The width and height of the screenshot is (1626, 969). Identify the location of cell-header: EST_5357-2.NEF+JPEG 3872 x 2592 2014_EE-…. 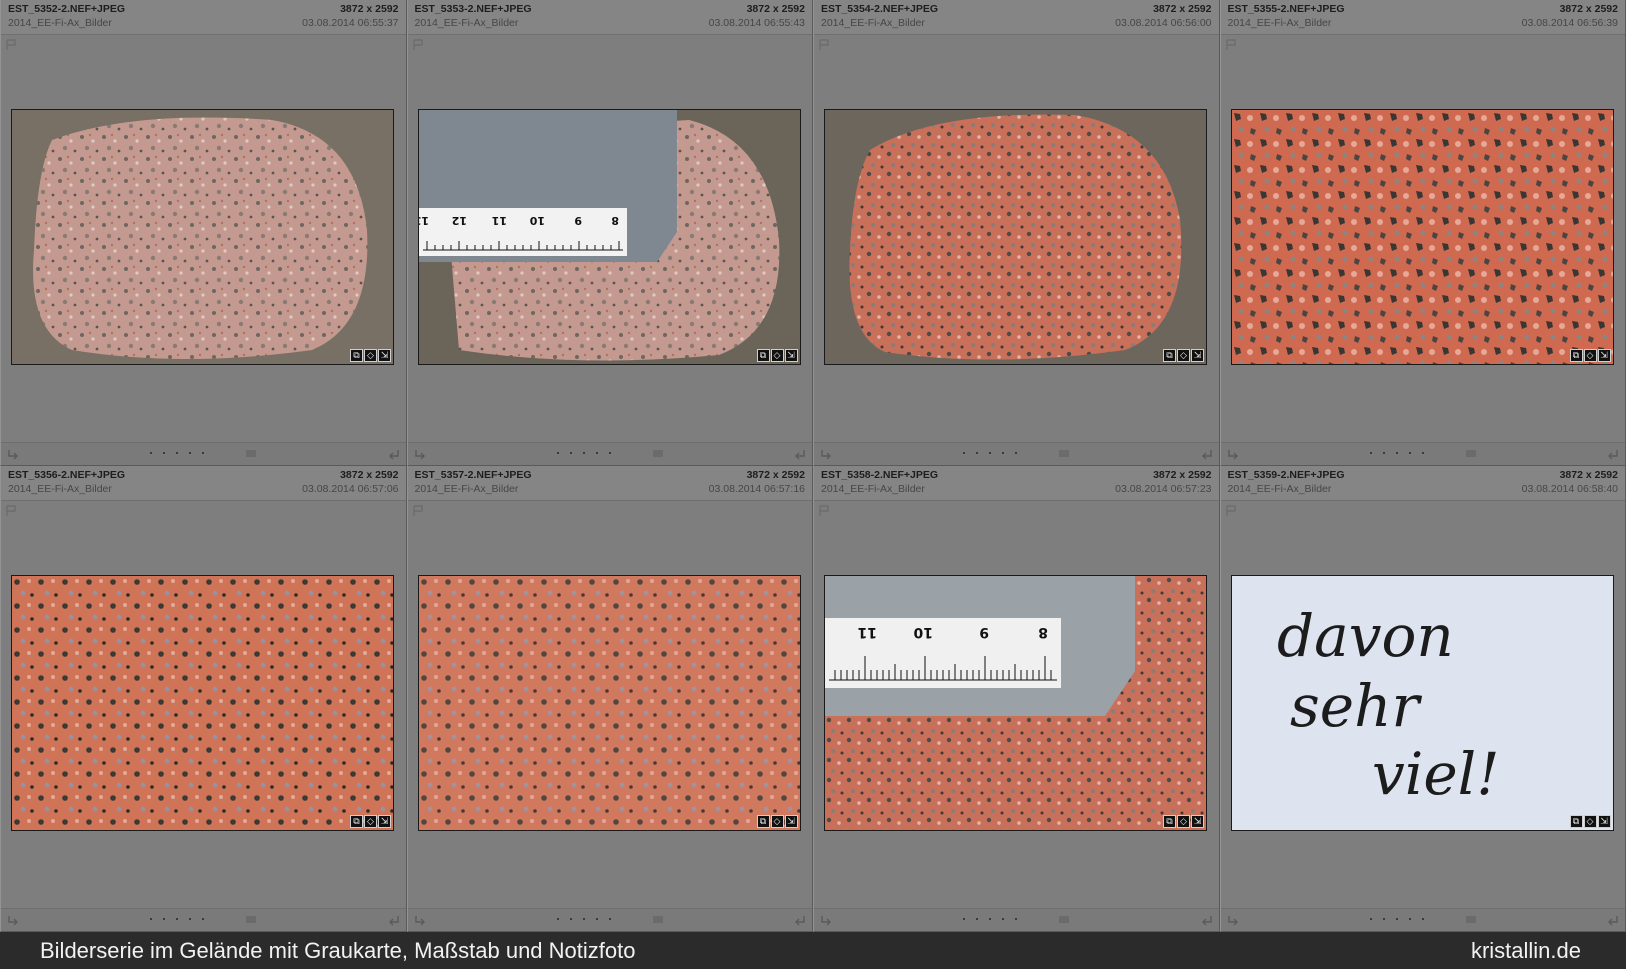
(609, 483).